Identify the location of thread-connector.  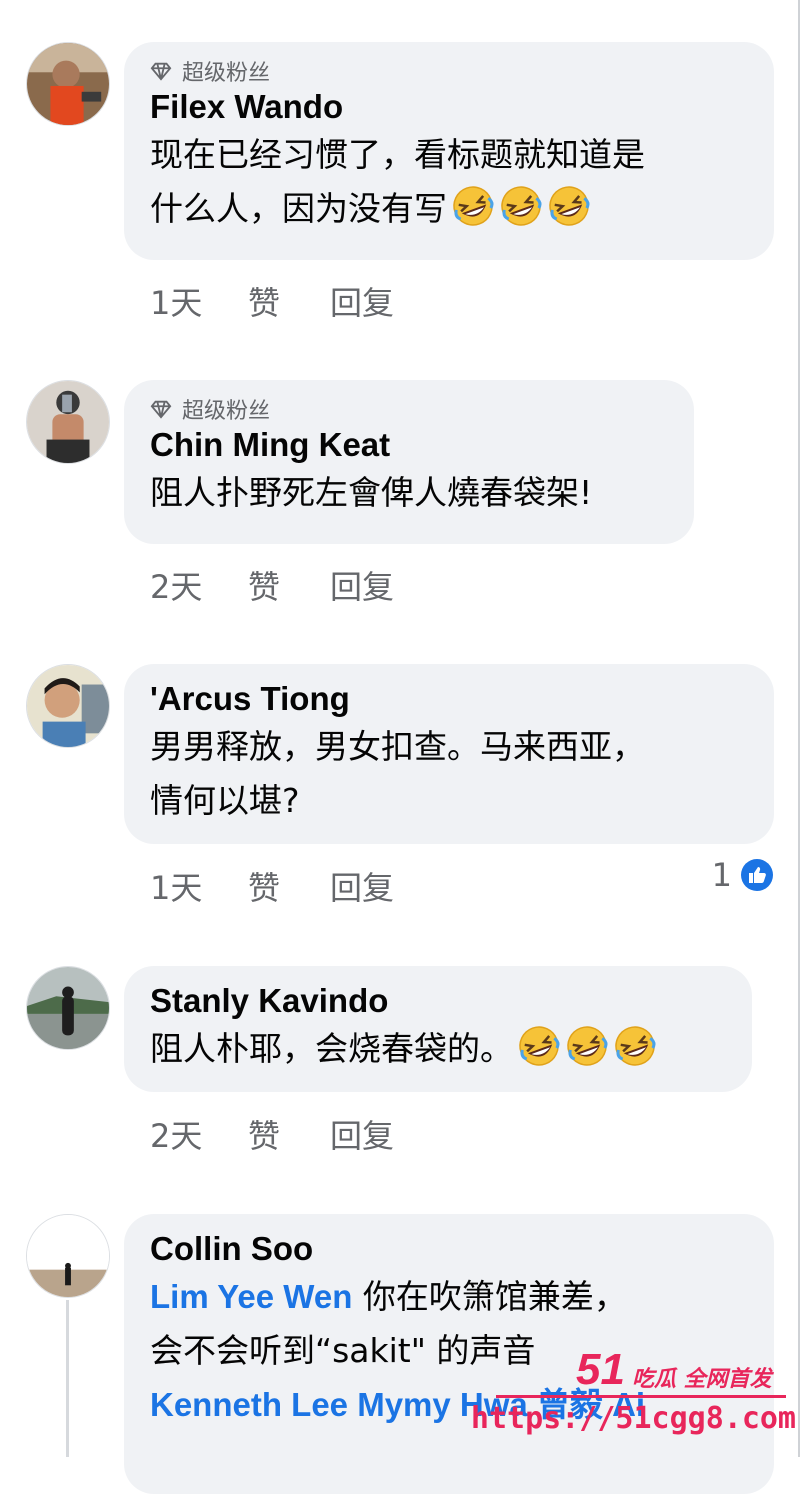
(67, 1378).